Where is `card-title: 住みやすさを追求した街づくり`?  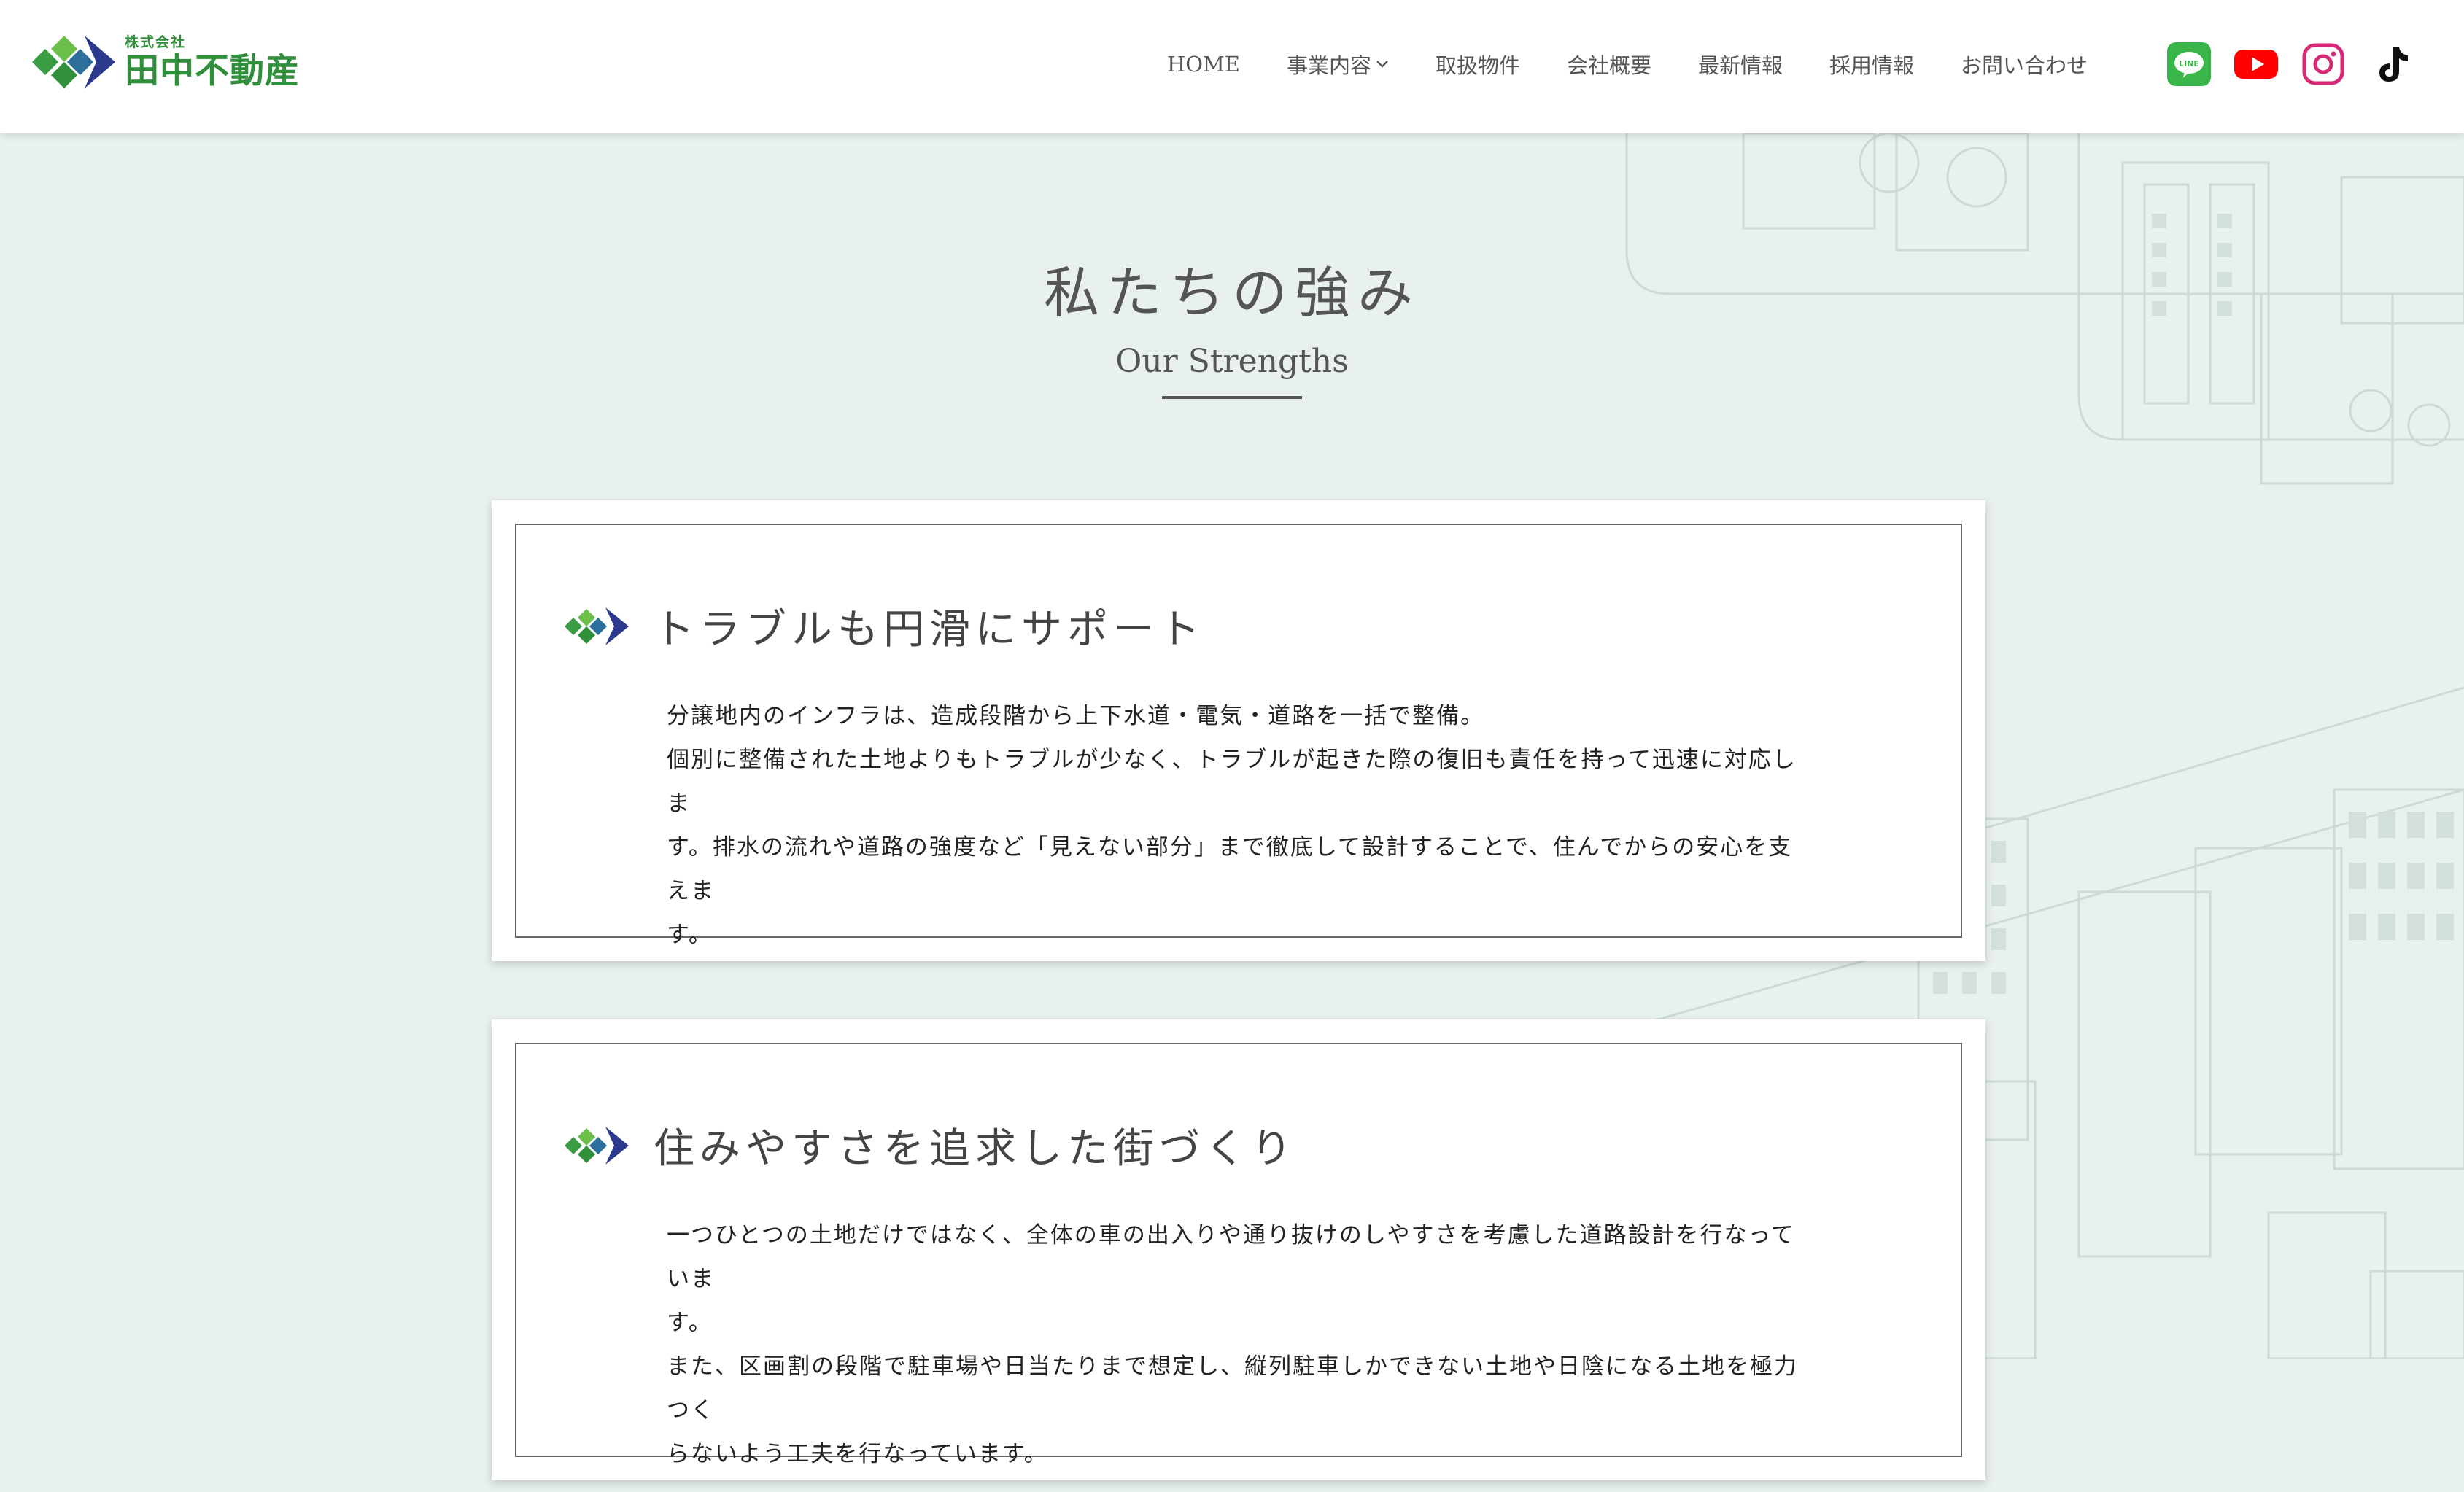
card-title: 住みやすさを追求した街づくり is located at coordinates (975, 1149).